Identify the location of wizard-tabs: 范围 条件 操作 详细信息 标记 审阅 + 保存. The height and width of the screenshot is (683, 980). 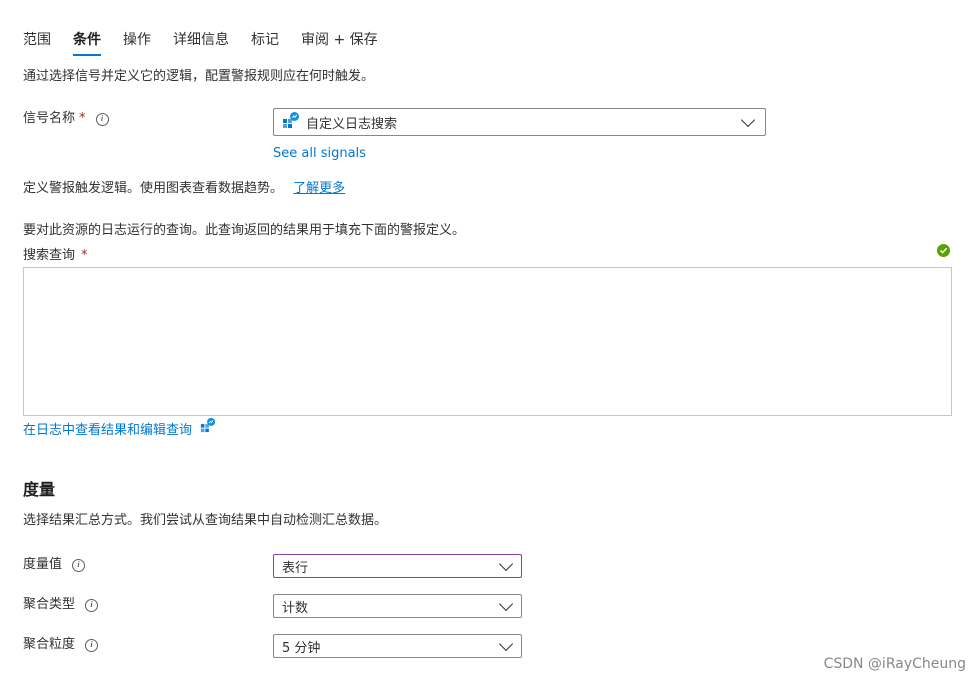
(200, 43).